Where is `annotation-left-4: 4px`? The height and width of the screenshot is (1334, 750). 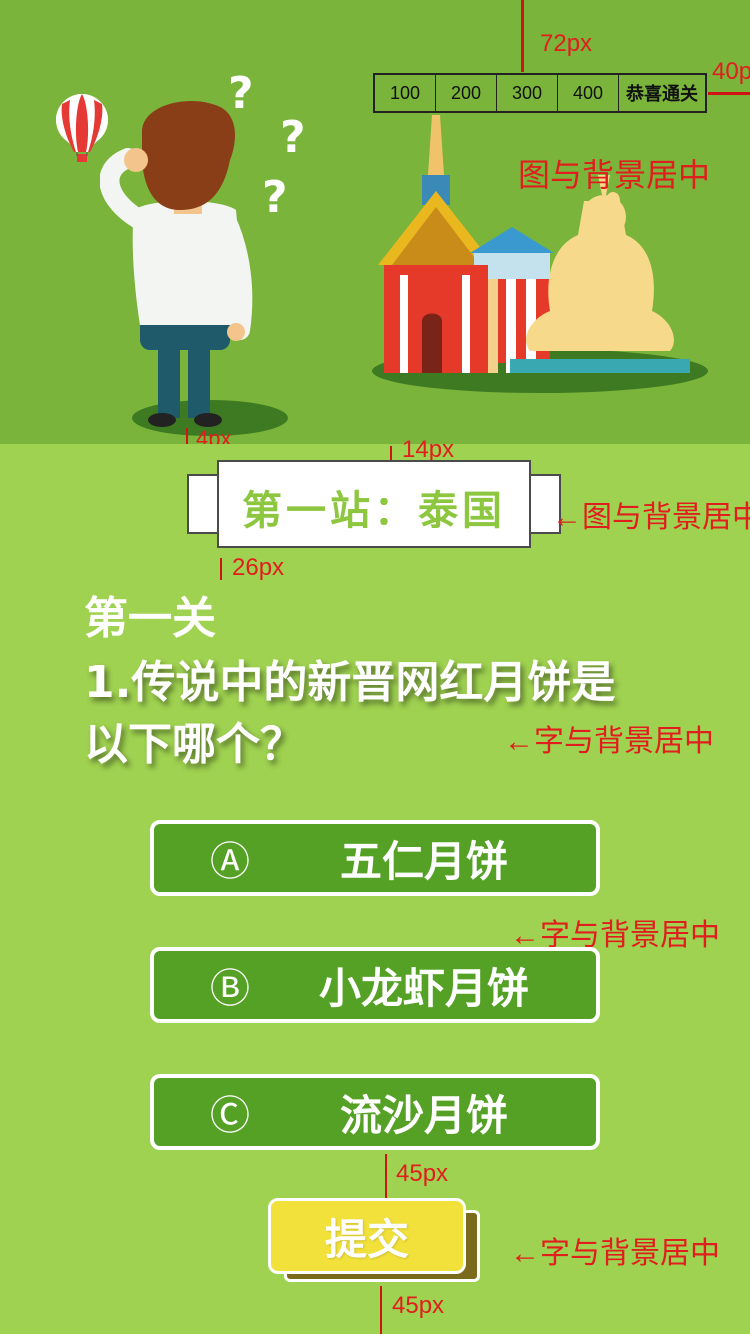 annotation-left-4: 4px is located at coordinates (214, 435).